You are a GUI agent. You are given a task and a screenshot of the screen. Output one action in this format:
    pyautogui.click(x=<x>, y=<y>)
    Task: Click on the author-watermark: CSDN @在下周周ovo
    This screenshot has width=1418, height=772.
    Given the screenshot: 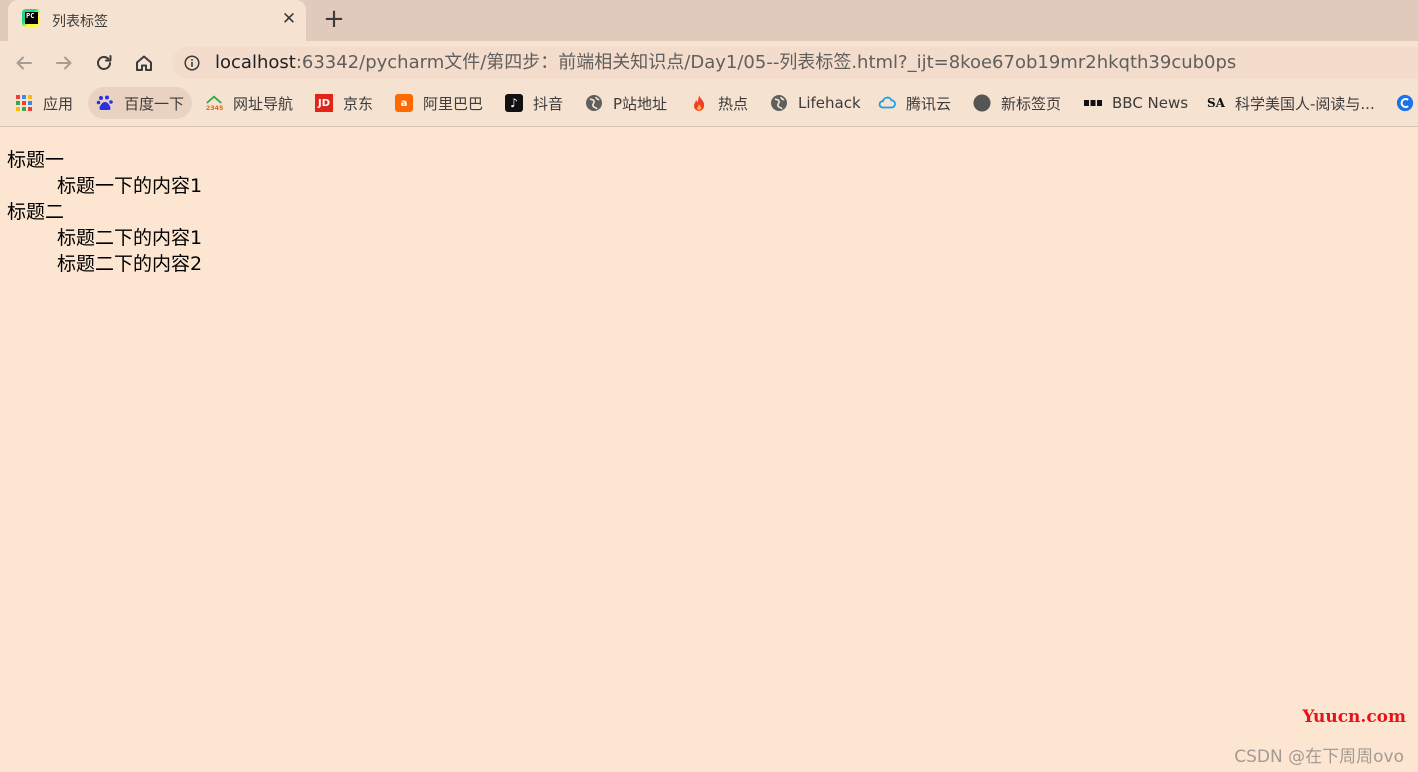 What is the action you would take?
    pyautogui.click(x=1319, y=757)
    